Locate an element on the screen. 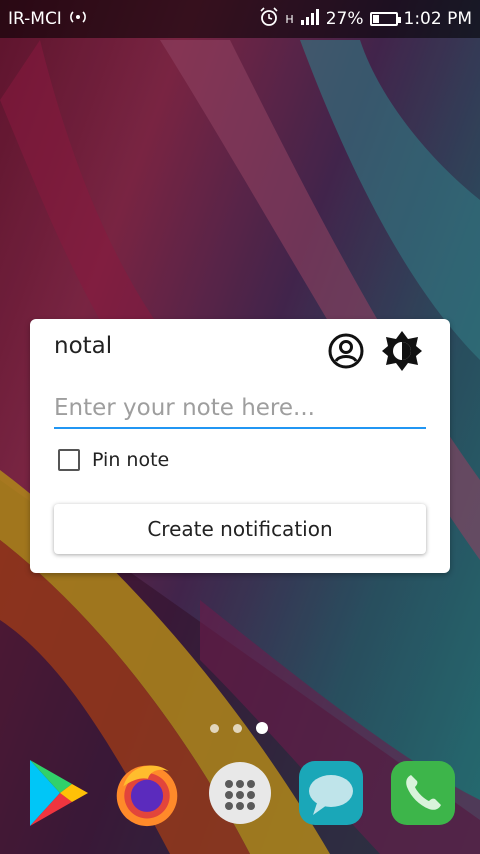 This screenshot has height=854, width=480. pin-note-checkbox is located at coordinates (69, 460).